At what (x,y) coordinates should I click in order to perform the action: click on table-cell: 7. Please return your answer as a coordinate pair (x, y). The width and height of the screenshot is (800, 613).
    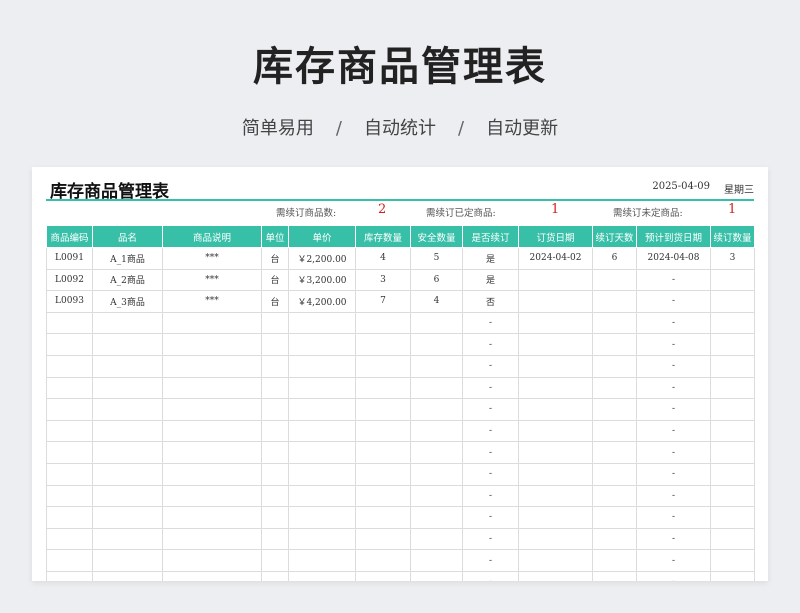
    Looking at the image, I should click on (383, 301).